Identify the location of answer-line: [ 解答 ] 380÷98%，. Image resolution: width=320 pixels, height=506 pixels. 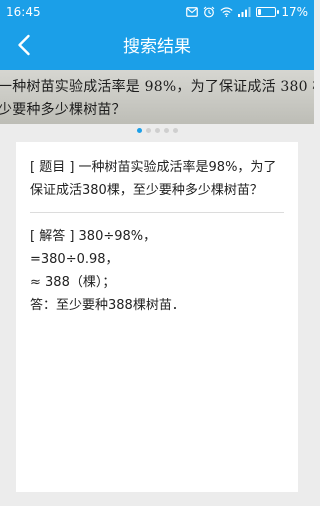
(93, 236).